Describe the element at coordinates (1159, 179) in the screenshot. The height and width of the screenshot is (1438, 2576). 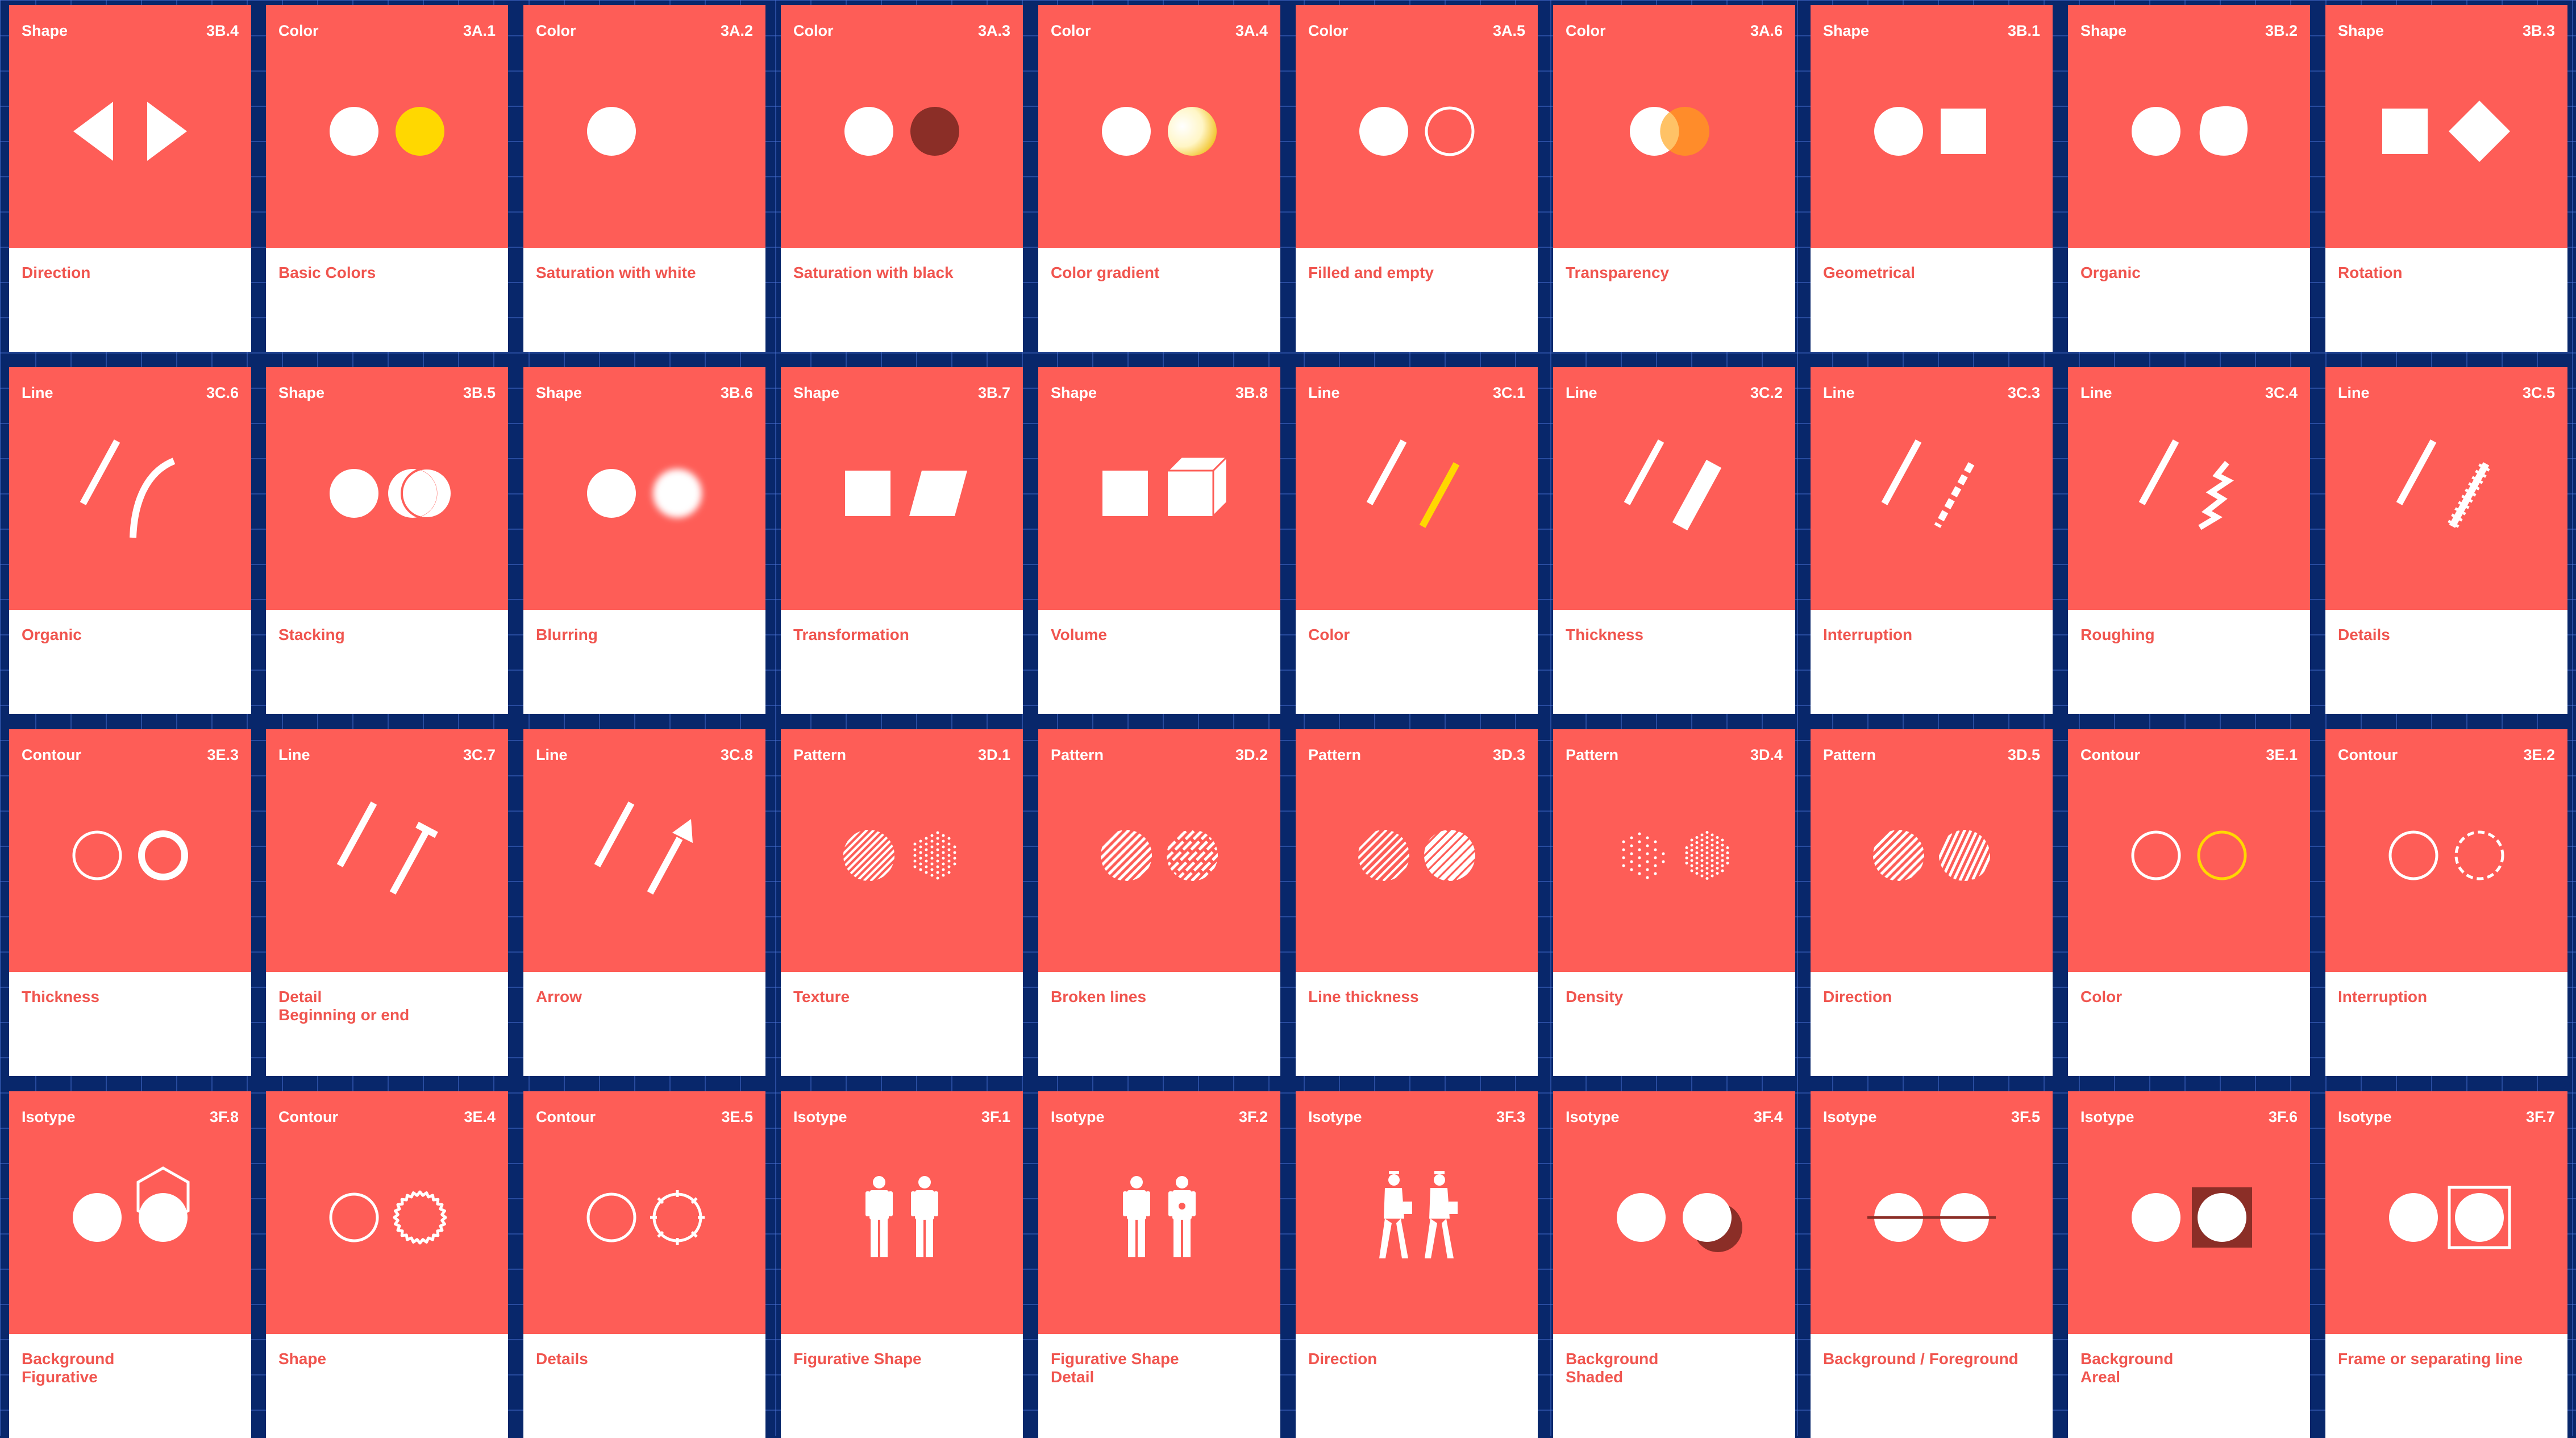
I see `symbol-card: Color 3A.4 Color gradient` at that location.